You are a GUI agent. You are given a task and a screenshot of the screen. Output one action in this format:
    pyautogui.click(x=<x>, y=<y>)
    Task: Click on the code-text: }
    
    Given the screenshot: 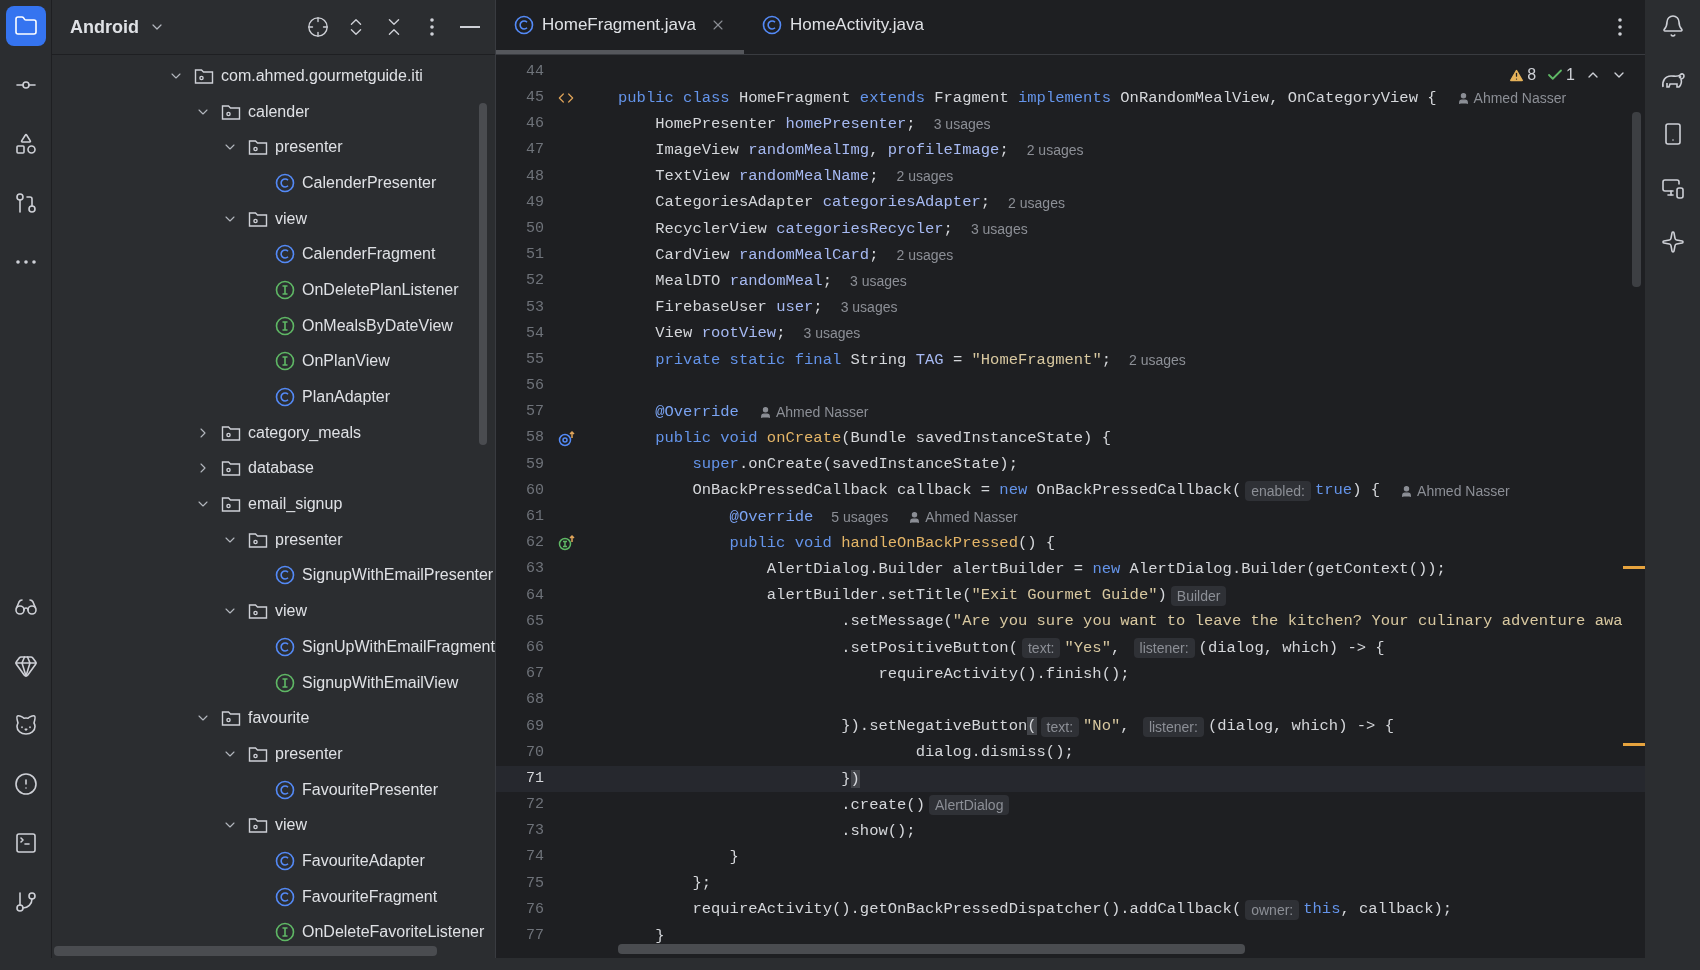 What is the action you would take?
    pyautogui.click(x=660, y=936)
    